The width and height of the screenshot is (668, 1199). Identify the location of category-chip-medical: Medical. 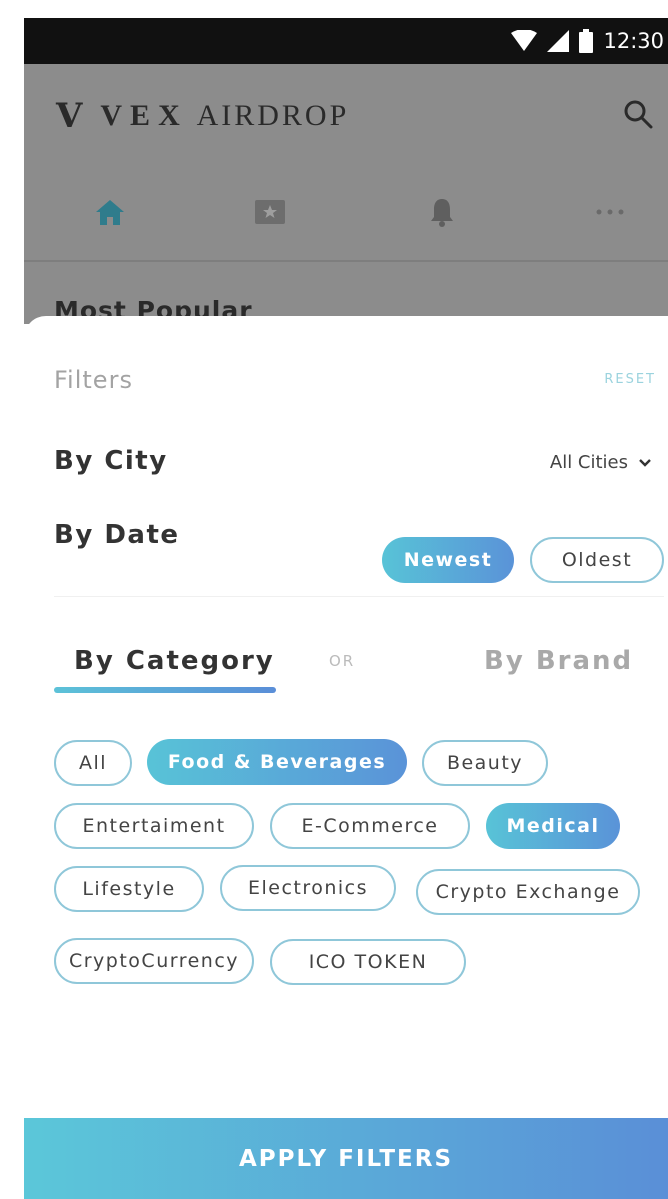
(553, 826).